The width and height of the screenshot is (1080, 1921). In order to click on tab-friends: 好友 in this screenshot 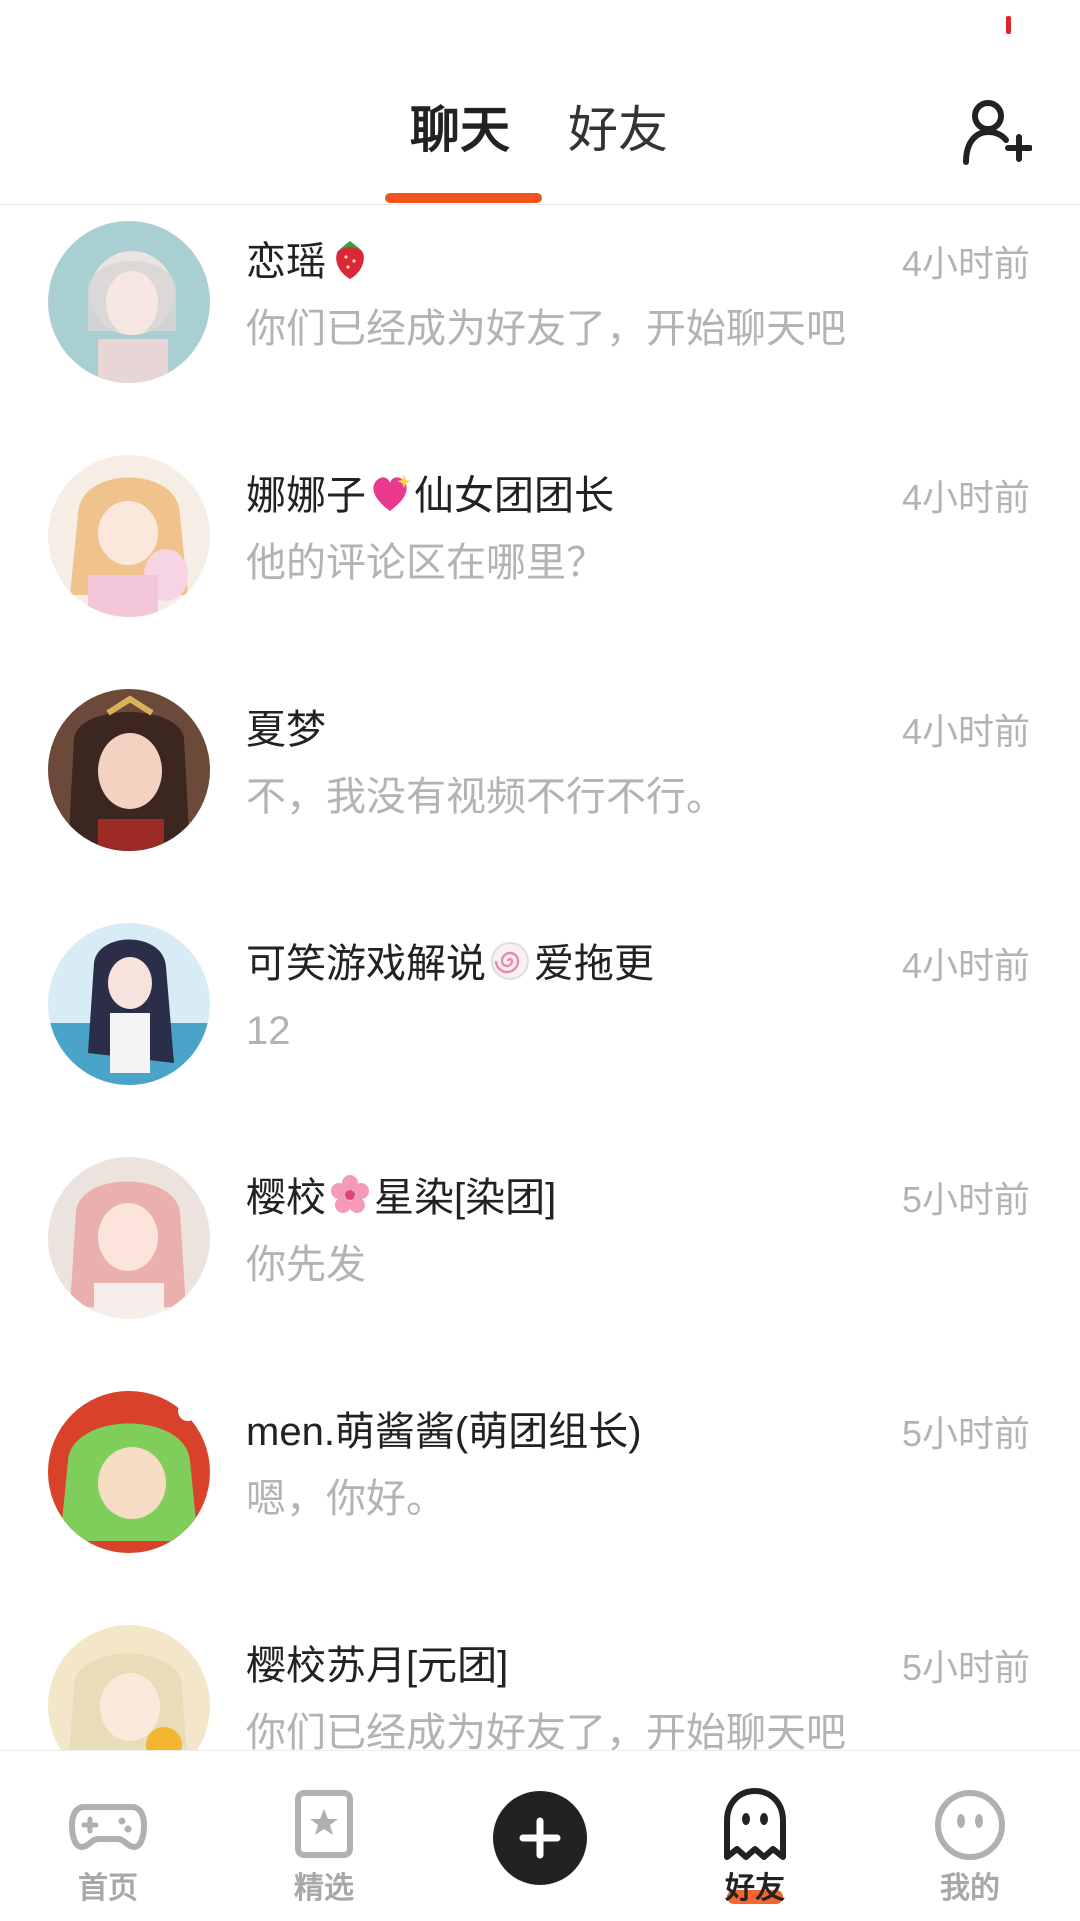, I will do `click(618, 130)`.